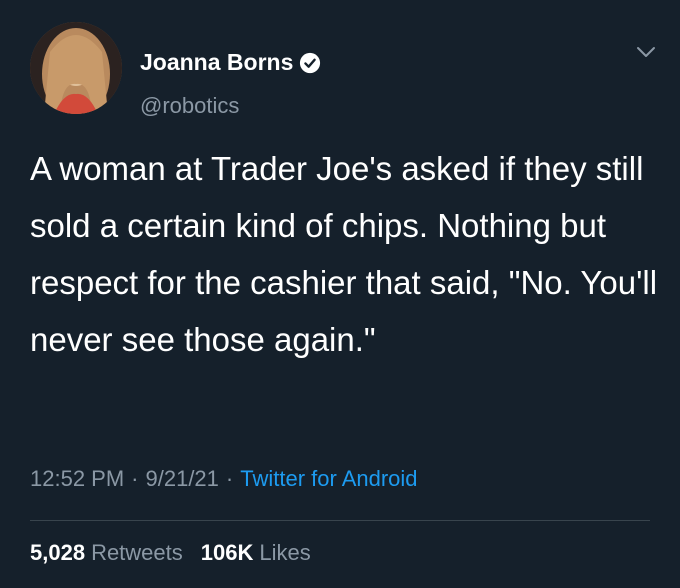  I want to click on user-handle: @robotics, so click(189, 106).